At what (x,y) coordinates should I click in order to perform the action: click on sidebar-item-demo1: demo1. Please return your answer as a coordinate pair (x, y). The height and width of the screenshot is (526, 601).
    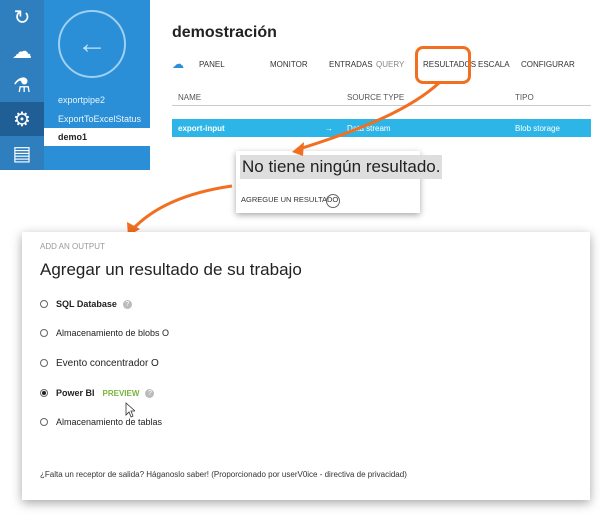
    Looking at the image, I should click on (97, 137).